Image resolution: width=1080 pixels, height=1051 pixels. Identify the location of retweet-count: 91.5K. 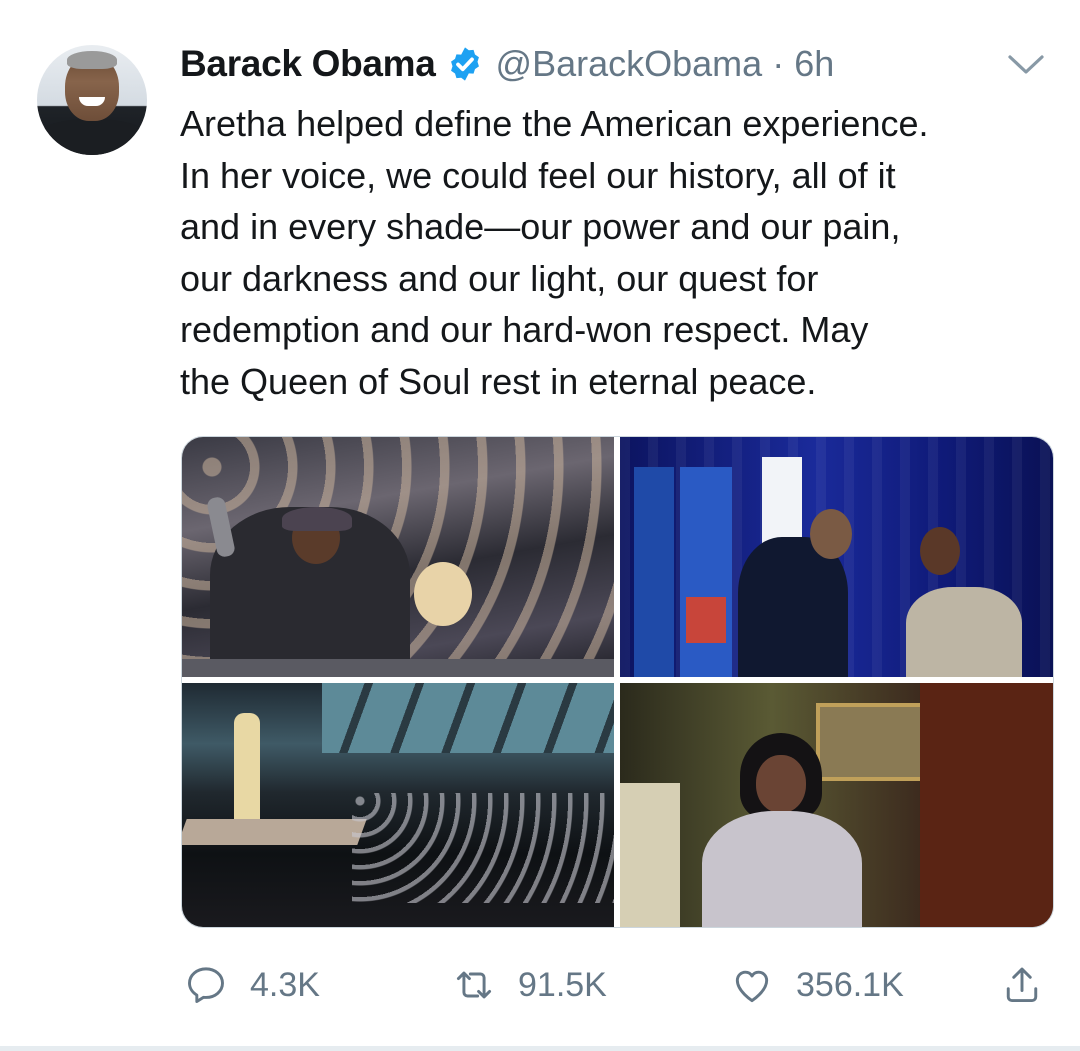
(562, 984).